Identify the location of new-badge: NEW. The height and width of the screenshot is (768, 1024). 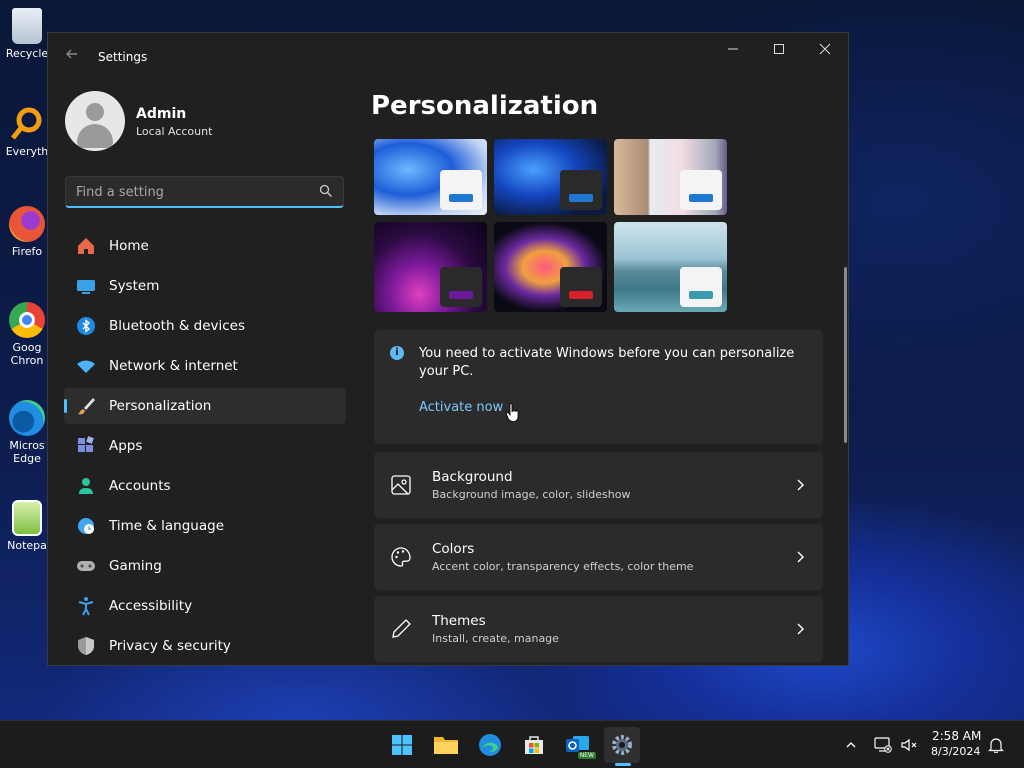
(586, 755).